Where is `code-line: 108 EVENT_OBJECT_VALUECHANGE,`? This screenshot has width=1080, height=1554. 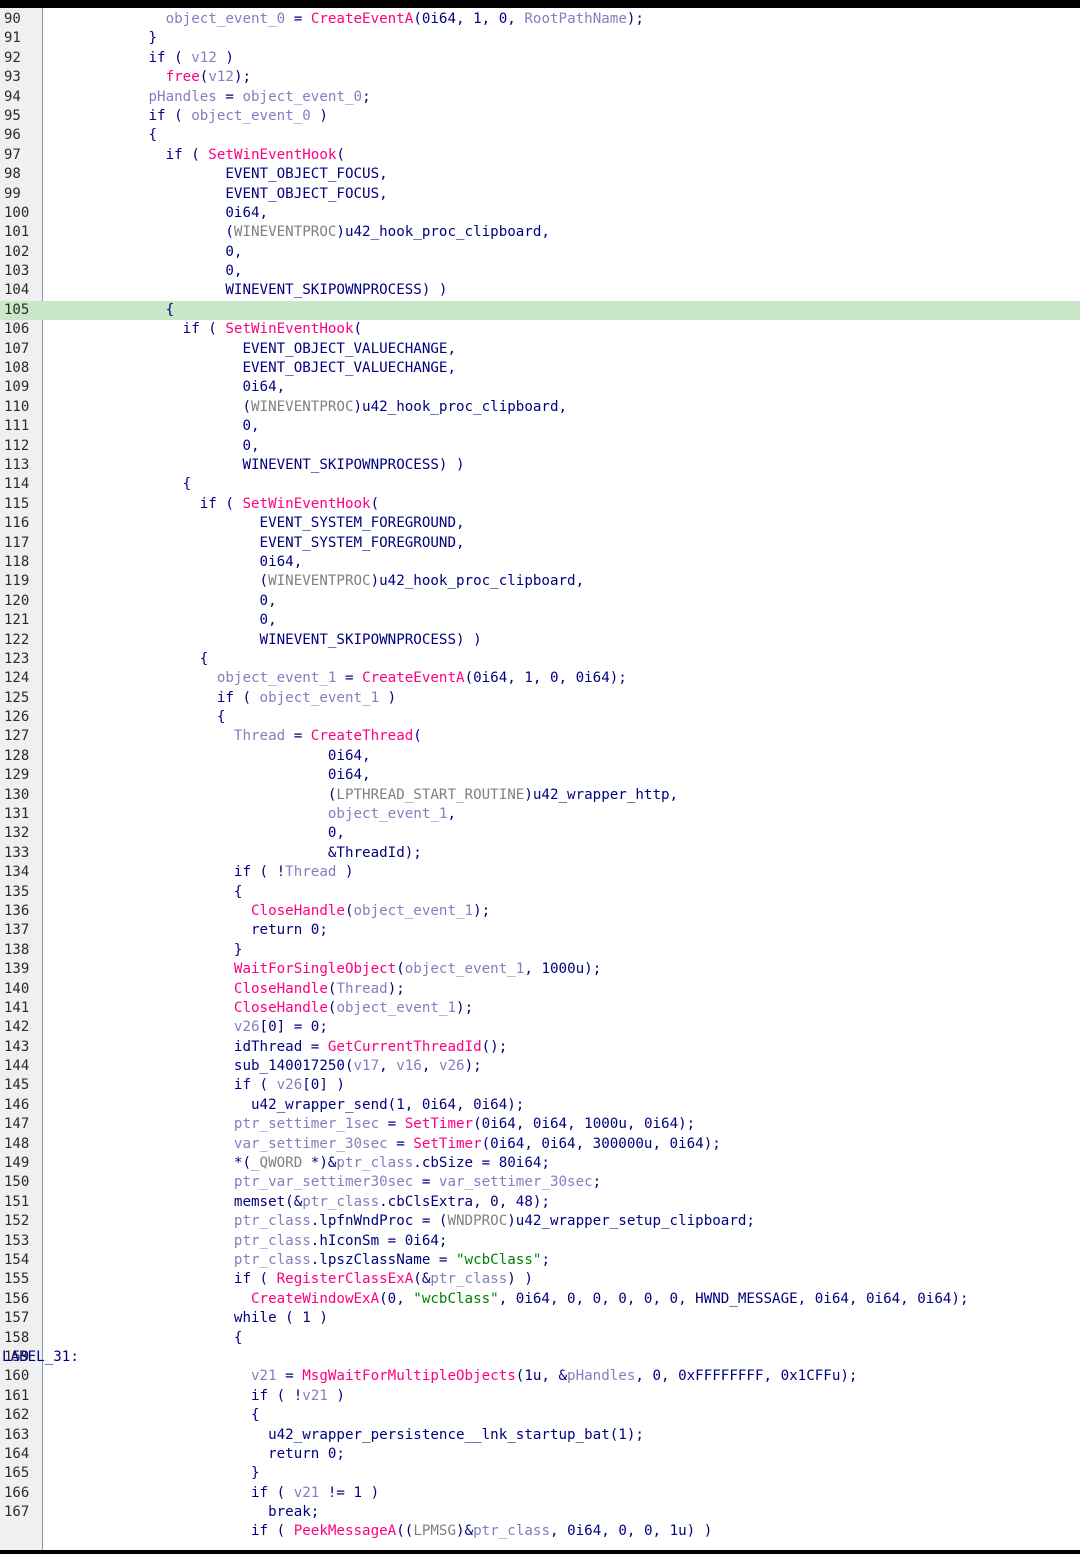 code-line: 108 EVENT_OBJECT_VALUECHANGE, is located at coordinates (540, 368).